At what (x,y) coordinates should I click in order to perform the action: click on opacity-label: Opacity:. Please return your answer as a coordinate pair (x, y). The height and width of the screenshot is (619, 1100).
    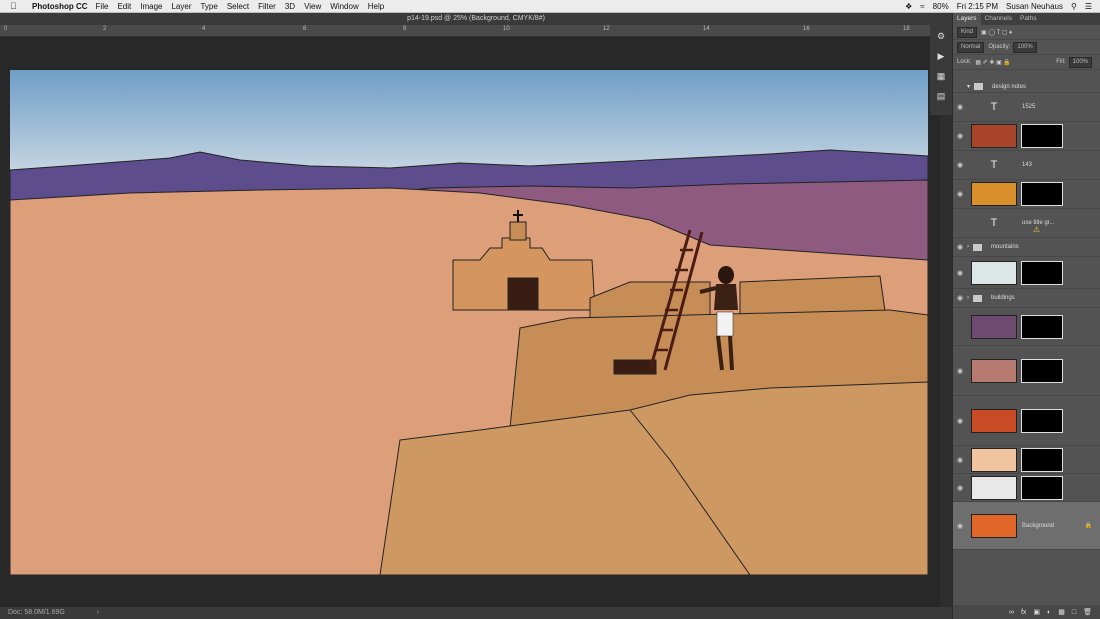
    Looking at the image, I should click on (999, 47).